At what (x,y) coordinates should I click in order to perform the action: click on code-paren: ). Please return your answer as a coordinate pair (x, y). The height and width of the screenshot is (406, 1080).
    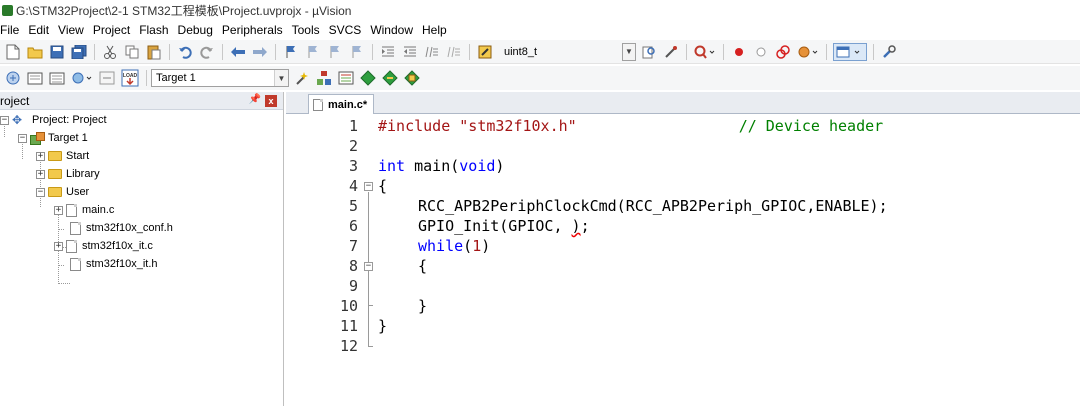
    Looking at the image, I should click on (500, 166).